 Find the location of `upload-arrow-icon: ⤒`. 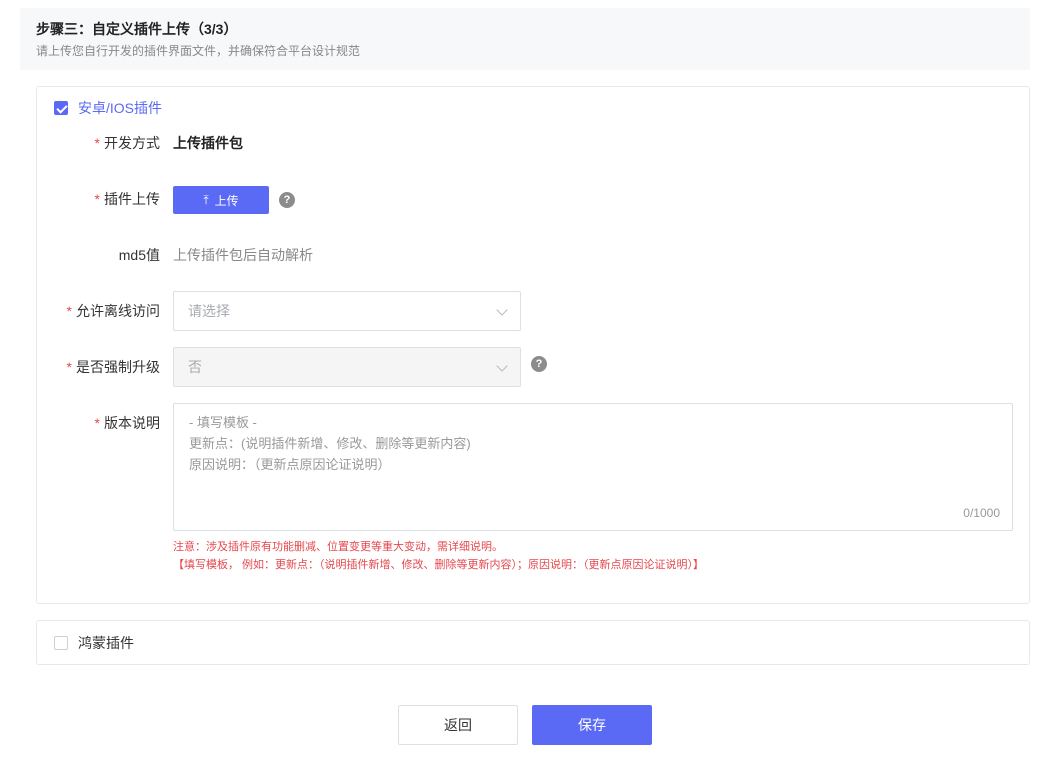

upload-arrow-icon: ⤒ is located at coordinates (206, 200).